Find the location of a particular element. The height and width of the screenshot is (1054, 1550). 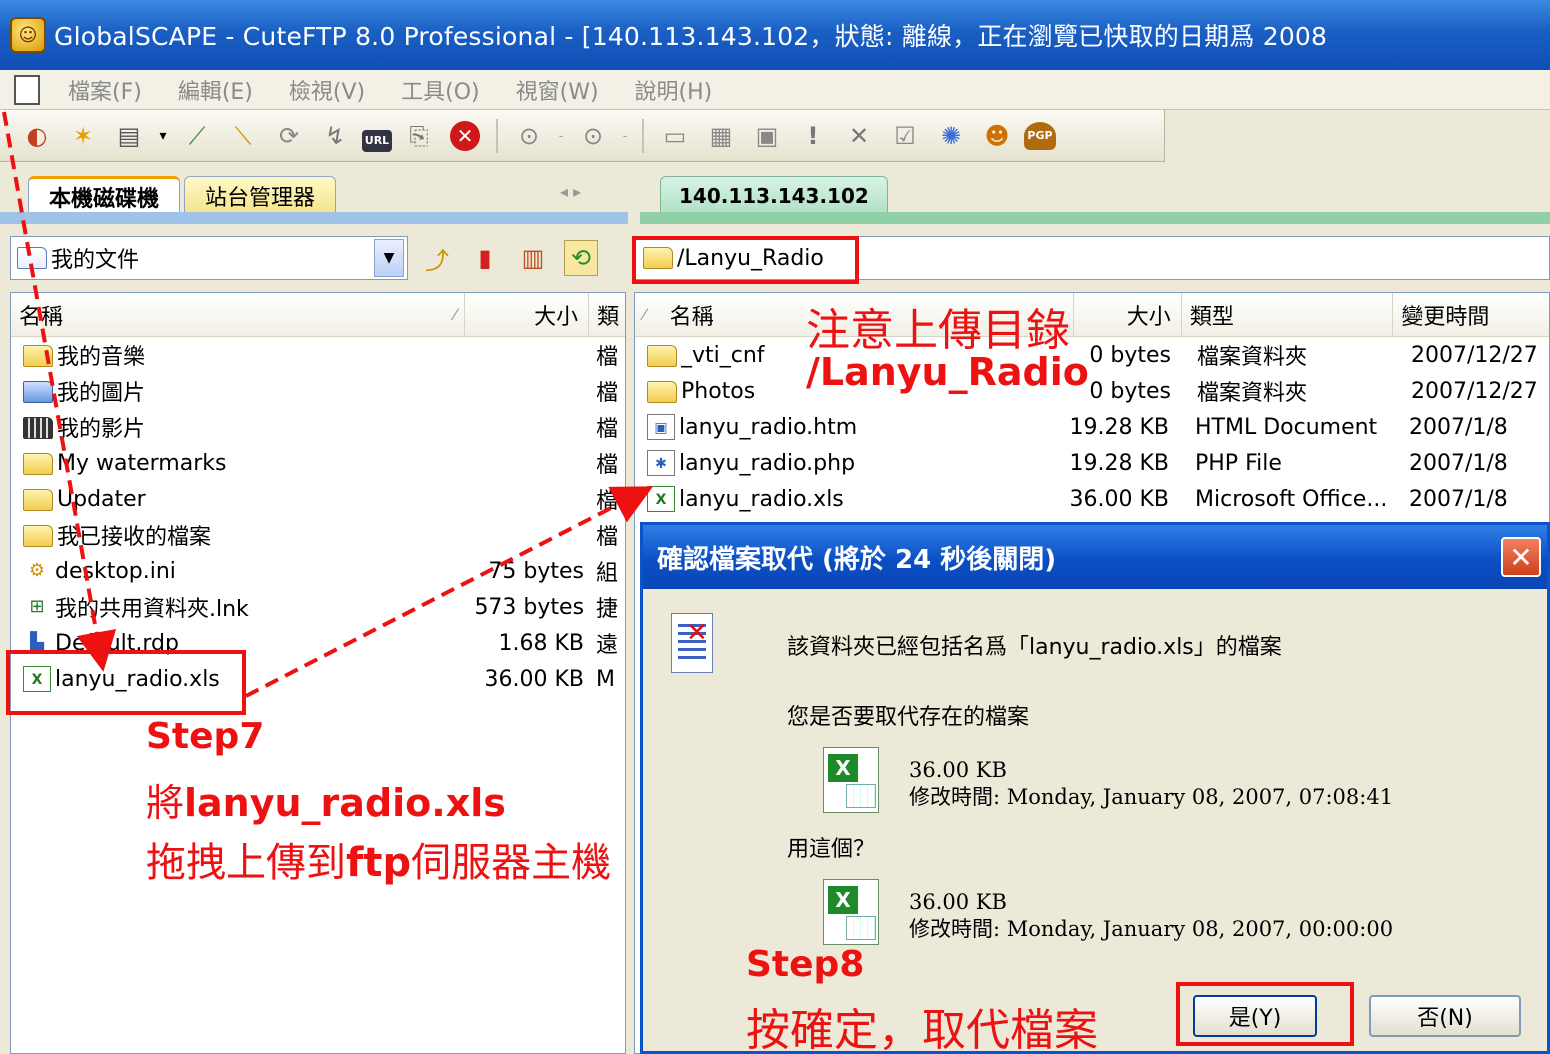

file-size: 1.68 KB is located at coordinates (541, 643).